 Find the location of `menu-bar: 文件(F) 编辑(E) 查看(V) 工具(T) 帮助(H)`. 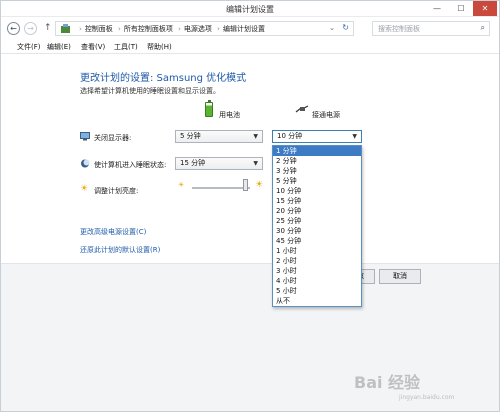

menu-bar: 文件(F) 编辑(E) 查看(V) 工具(T) 帮助(H) is located at coordinates (250, 47).